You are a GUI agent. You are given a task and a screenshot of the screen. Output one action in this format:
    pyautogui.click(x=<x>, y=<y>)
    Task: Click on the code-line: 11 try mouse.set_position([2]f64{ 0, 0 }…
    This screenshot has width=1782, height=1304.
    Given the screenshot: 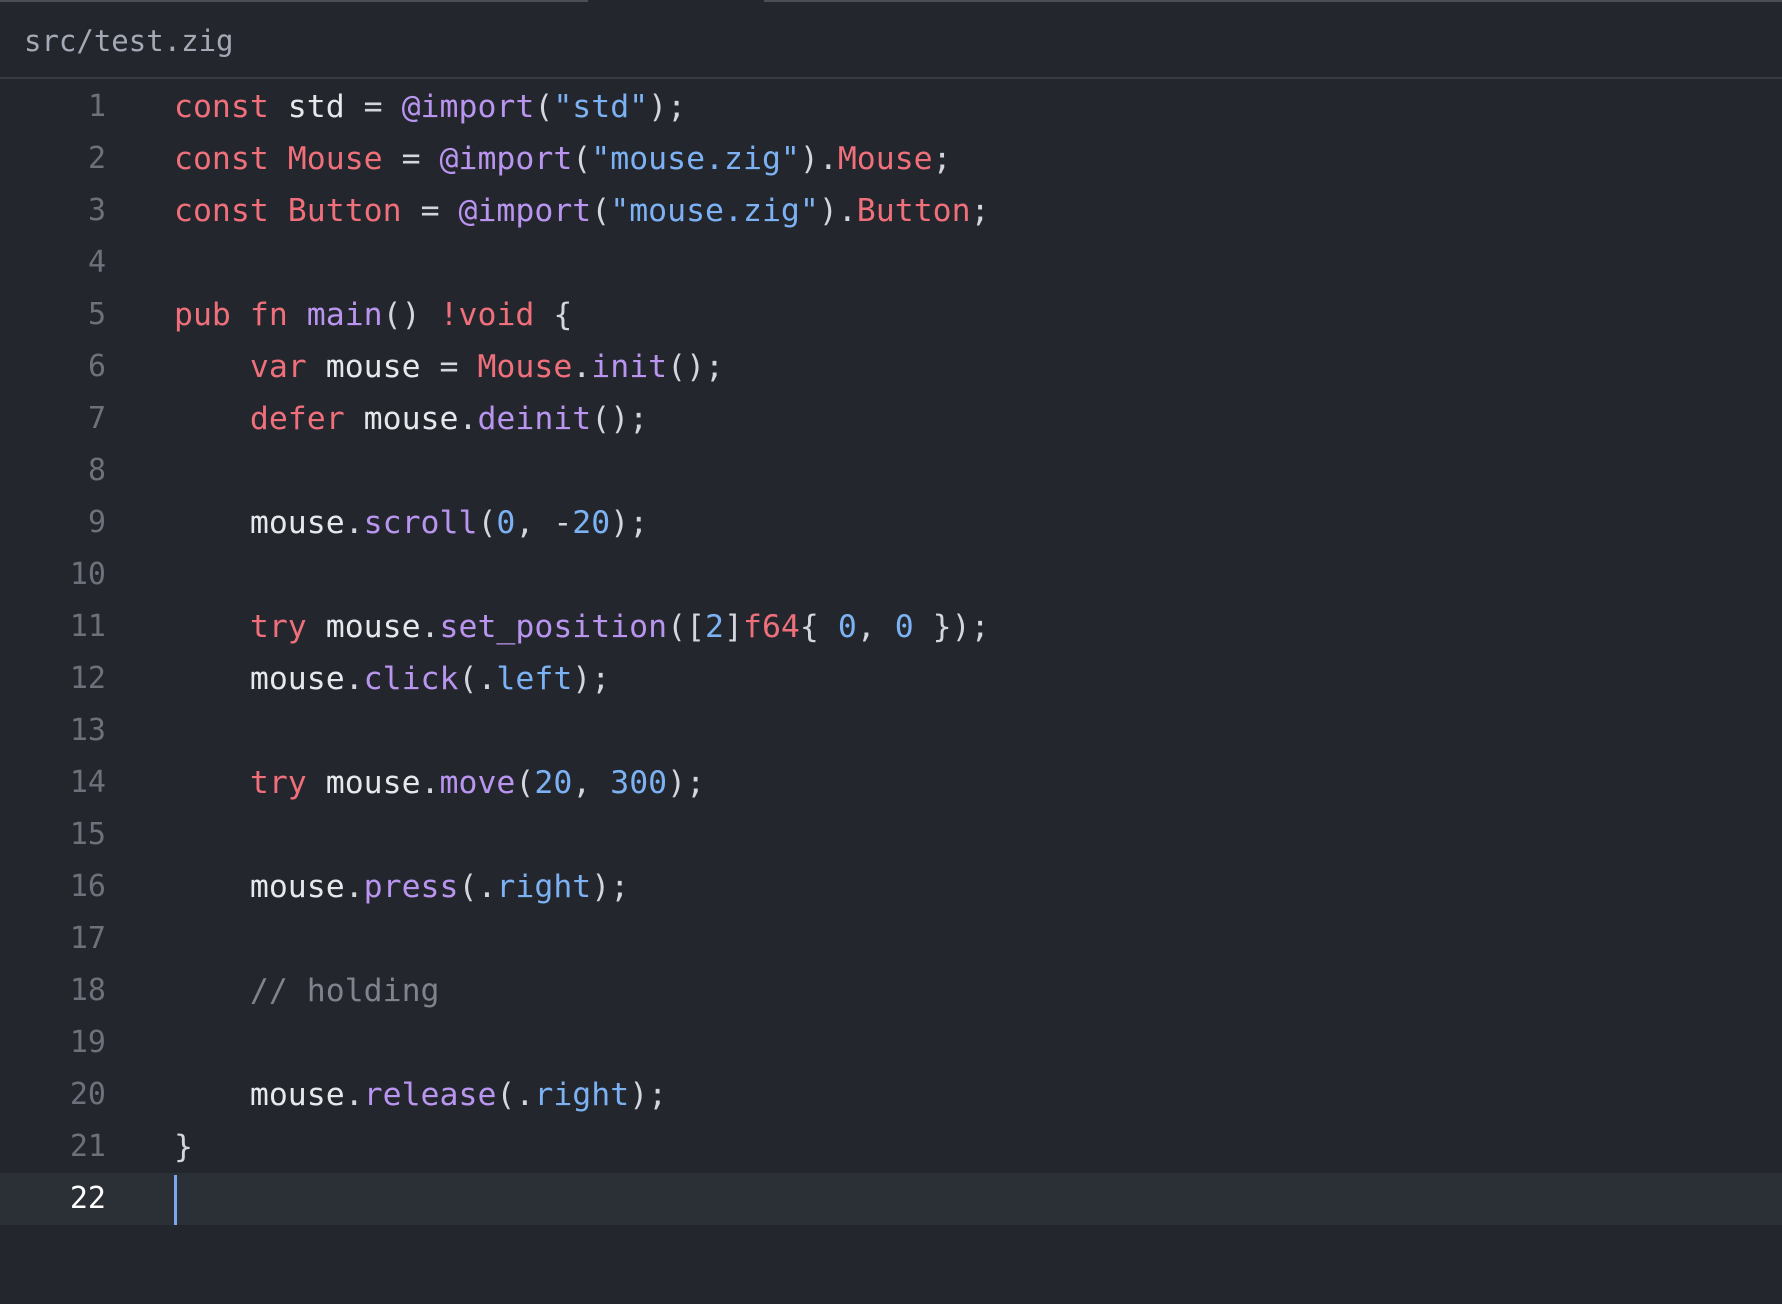 What is the action you would take?
    pyautogui.click(x=891, y=627)
    